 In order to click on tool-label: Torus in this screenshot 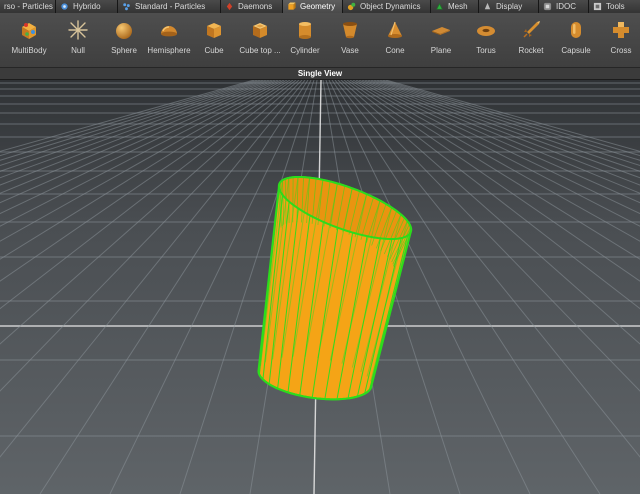, I will do `click(486, 50)`.